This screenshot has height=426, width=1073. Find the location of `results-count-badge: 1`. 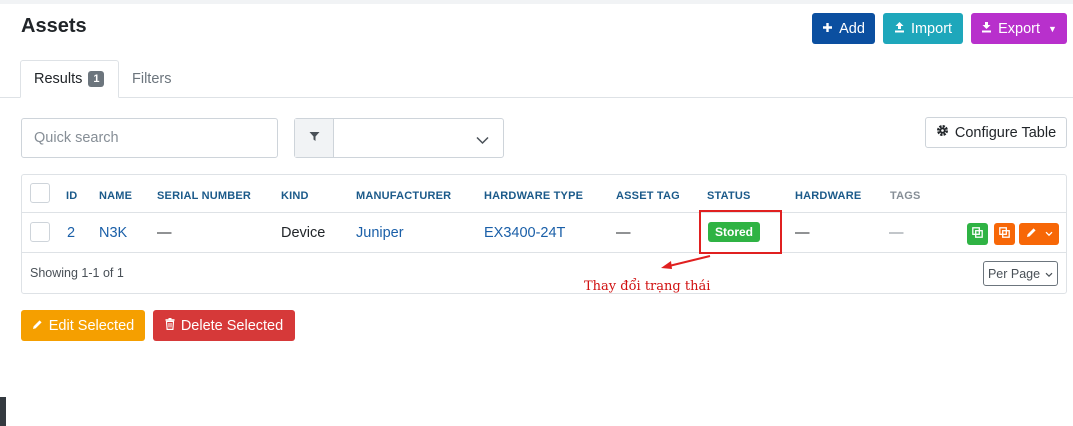

results-count-badge: 1 is located at coordinates (96, 79).